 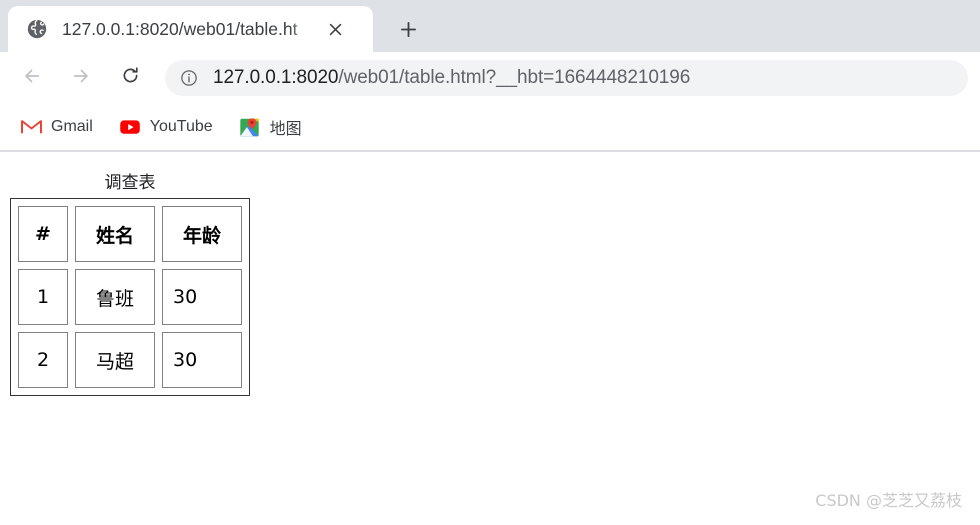 I want to click on table-head: # 姓名 年龄, so click(x=130, y=234).